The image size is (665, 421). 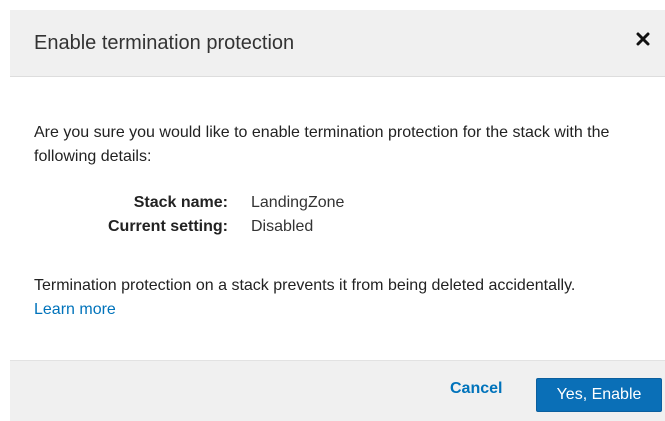 I want to click on detail-key: Current setting:, so click(x=168, y=226).